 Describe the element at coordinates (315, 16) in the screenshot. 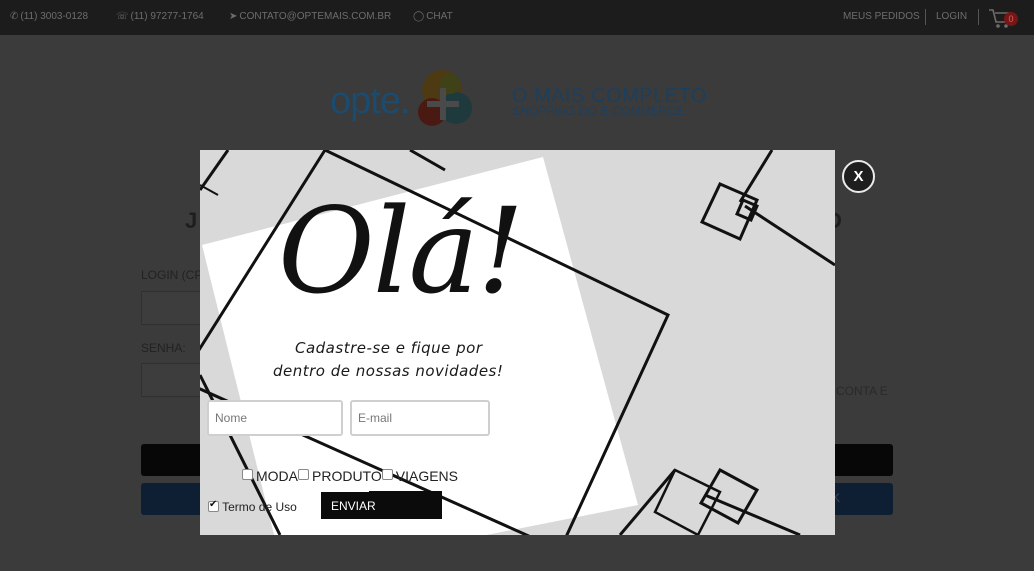

I see `email-text: CONTATO@OPTEMAIS.COM.BR` at that location.